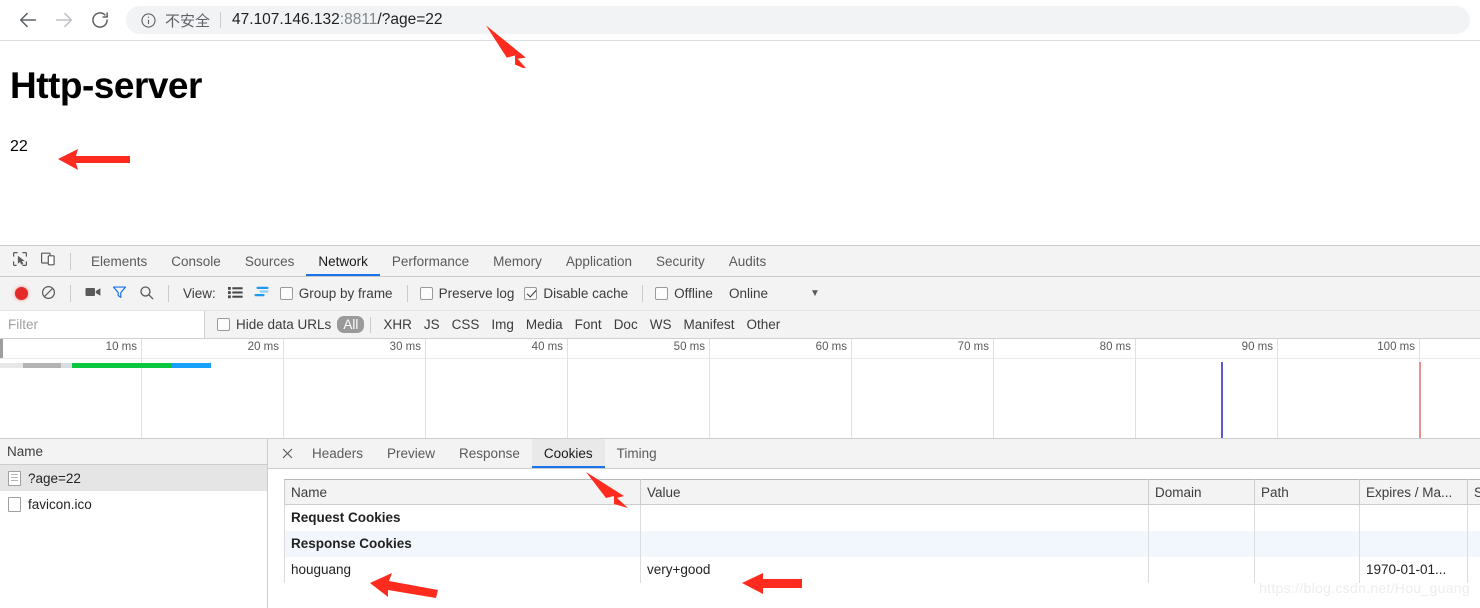 The height and width of the screenshot is (608, 1480). I want to click on filter-type-ws: WS, so click(661, 324).